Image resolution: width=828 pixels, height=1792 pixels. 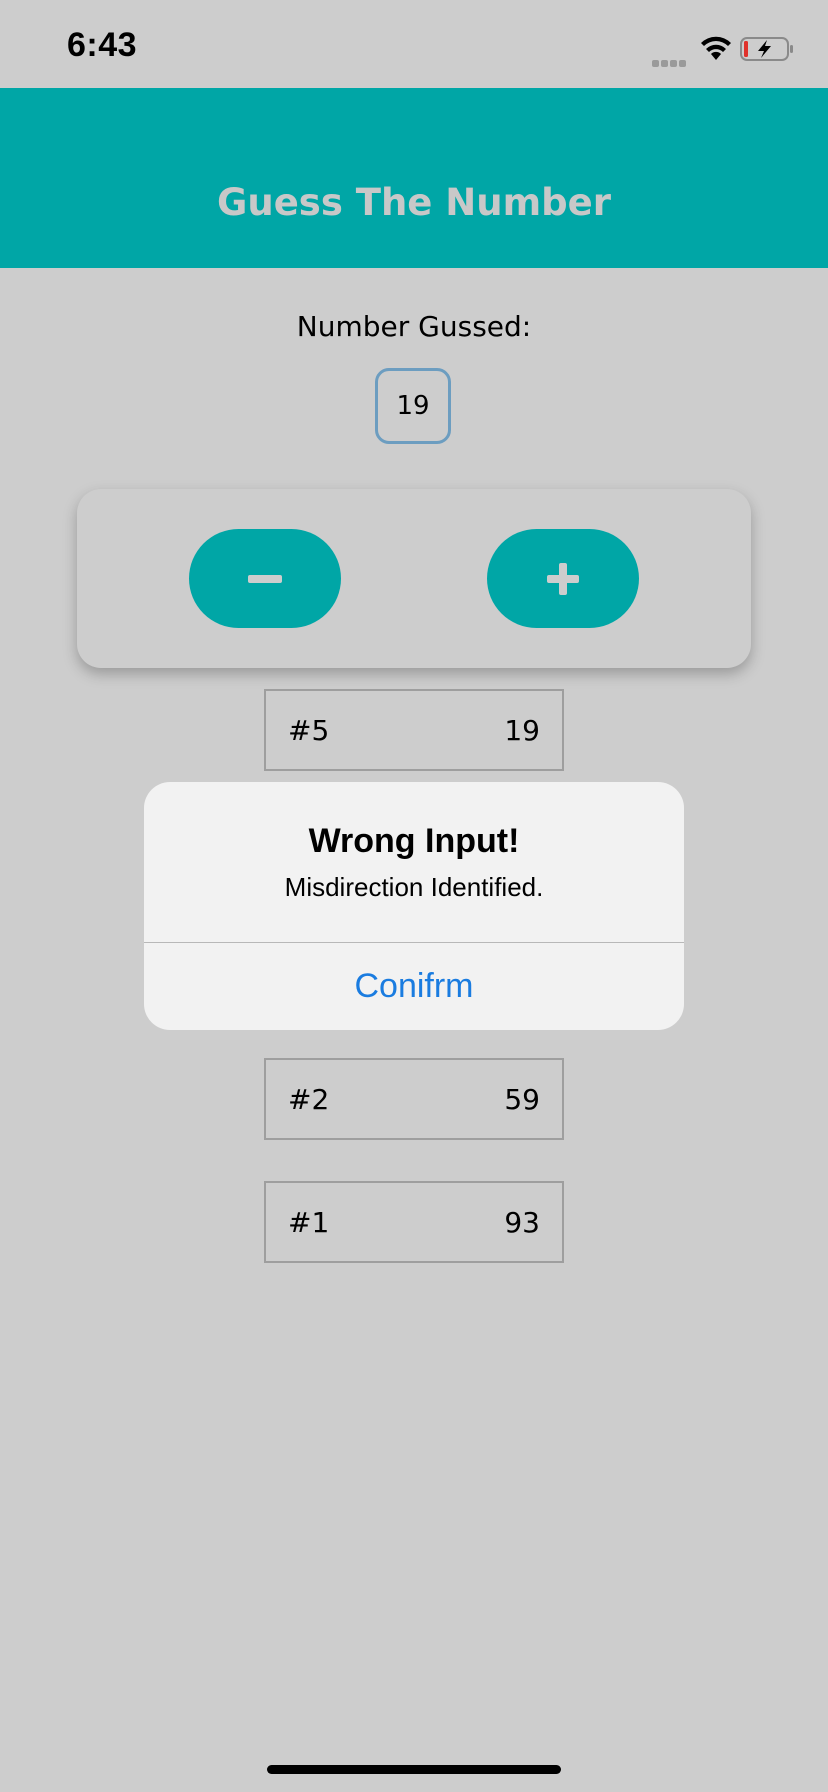 What do you see at coordinates (414, 986) in the screenshot?
I see `confirm-button: Conifrm` at bounding box center [414, 986].